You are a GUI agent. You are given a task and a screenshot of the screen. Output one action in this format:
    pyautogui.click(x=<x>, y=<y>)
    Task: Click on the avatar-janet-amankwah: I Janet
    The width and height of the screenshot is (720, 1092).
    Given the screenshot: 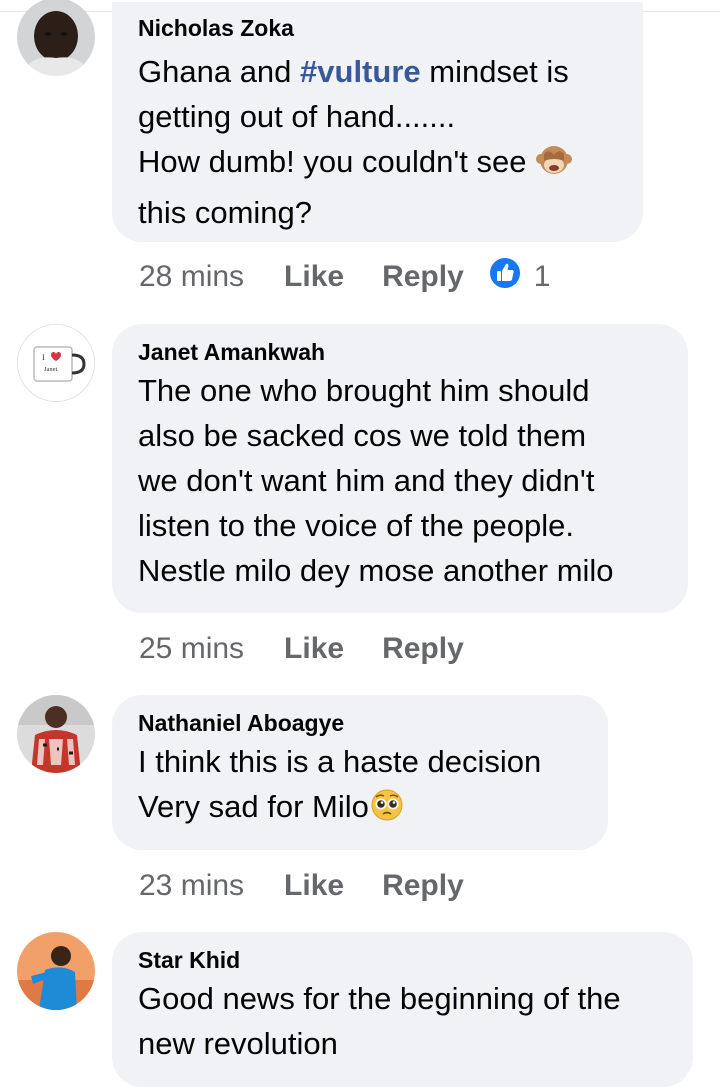 What is the action you would take?
    pyautogui.click(x=56, y=363)
    